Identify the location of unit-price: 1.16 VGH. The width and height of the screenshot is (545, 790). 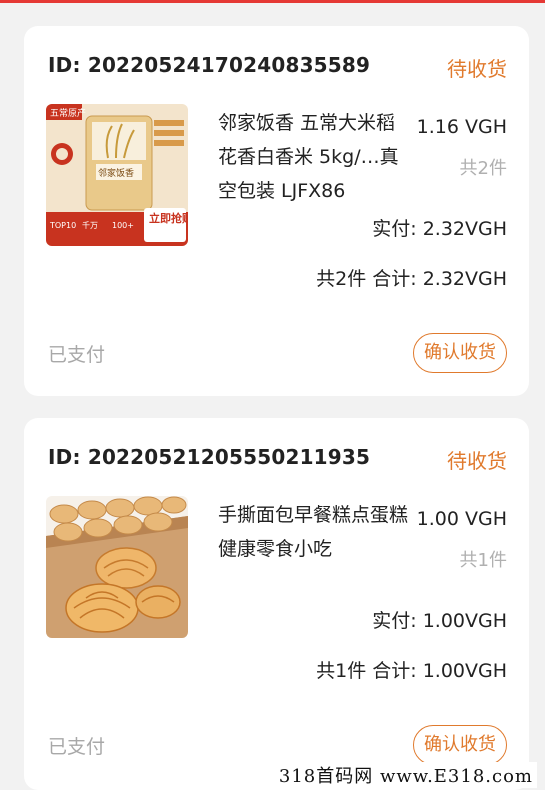
(461, 127).